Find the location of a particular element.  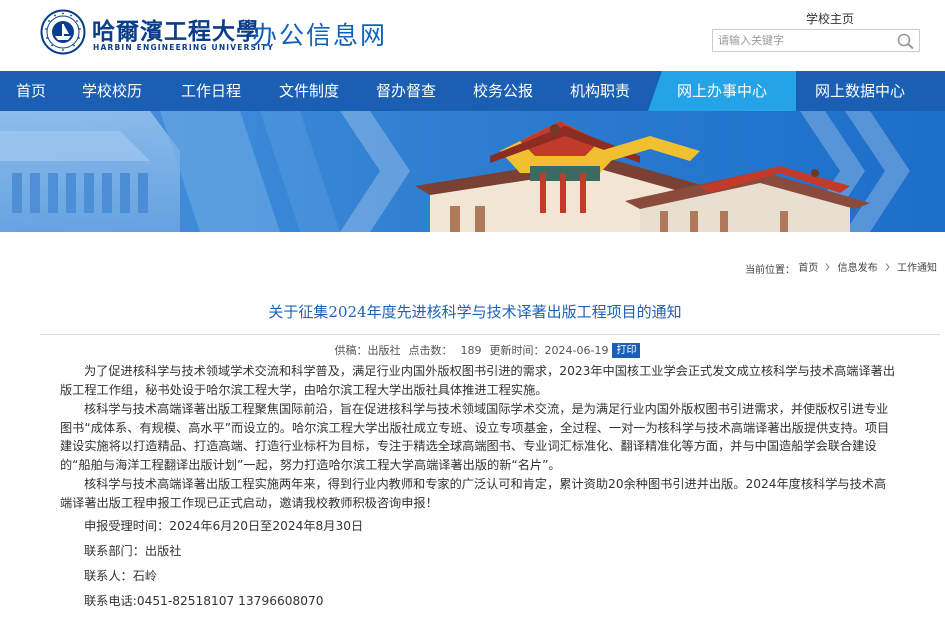

meta-source: 出版社 is located at coordinates (384, 350).